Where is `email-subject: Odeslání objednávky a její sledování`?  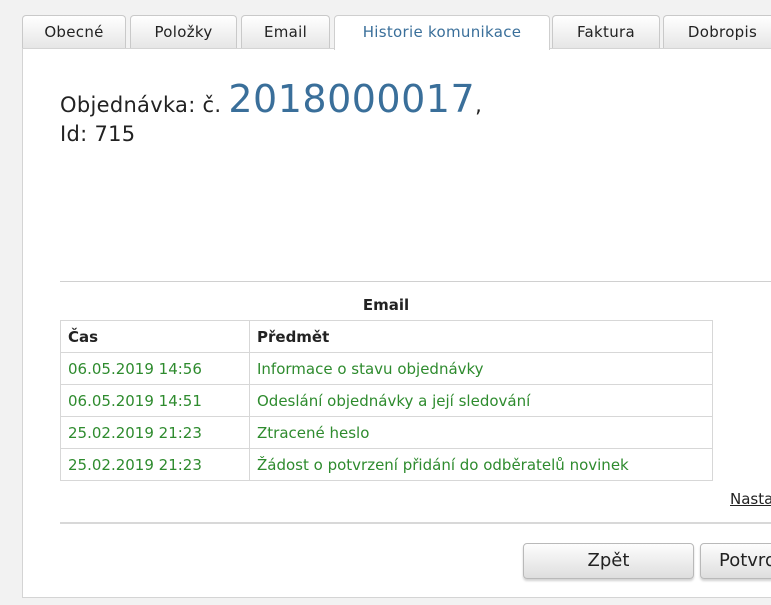
email-subject: Odeslání objednávky a její sledování is located at coordinates (481, 400).